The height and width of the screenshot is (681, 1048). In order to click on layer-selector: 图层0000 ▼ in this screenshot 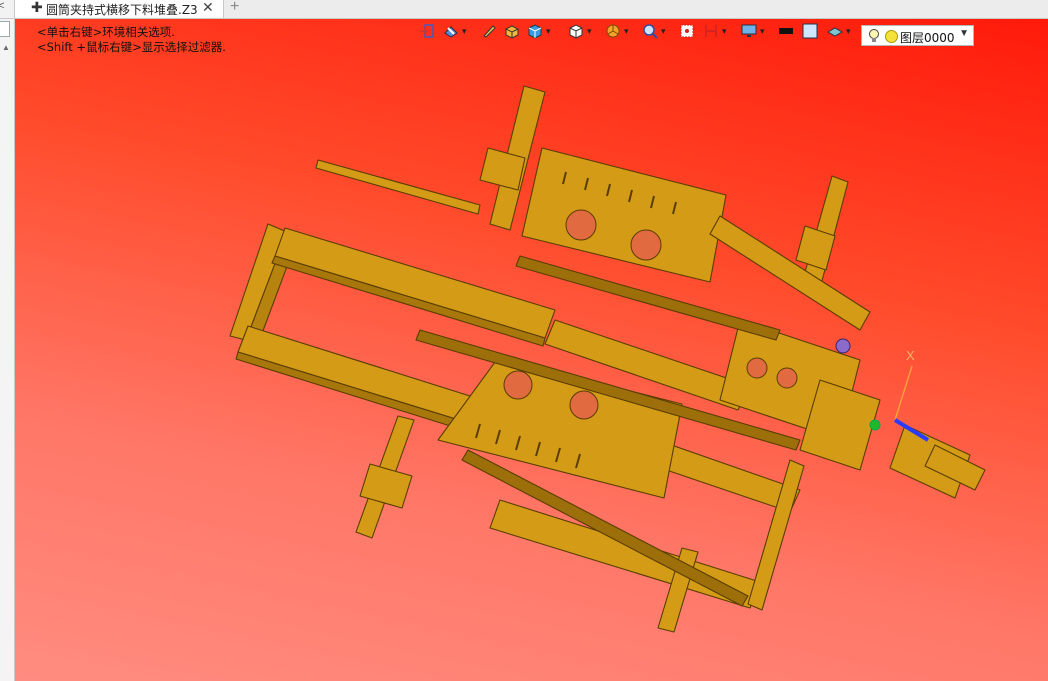, I will do `click(917, 35)`.